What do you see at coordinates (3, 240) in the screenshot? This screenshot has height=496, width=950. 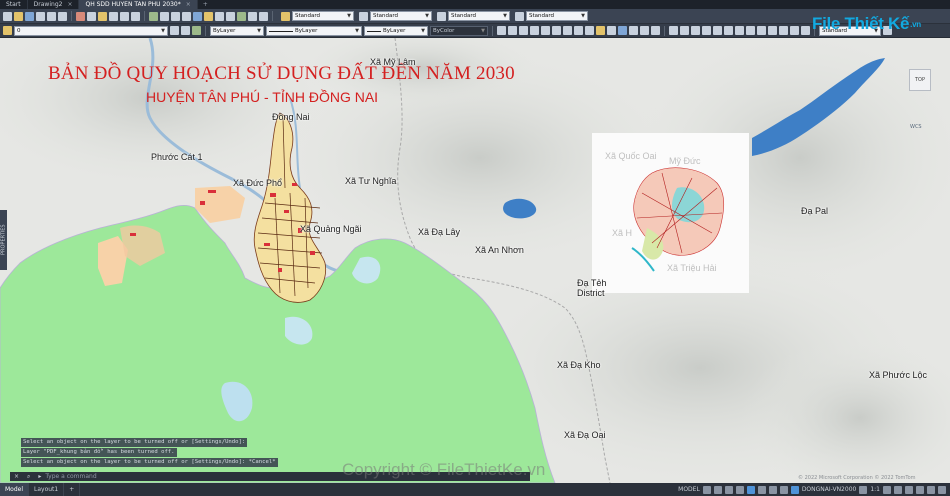 I see `properties-palette-tab: PROPERTIES` at bounding box center [3, 240].